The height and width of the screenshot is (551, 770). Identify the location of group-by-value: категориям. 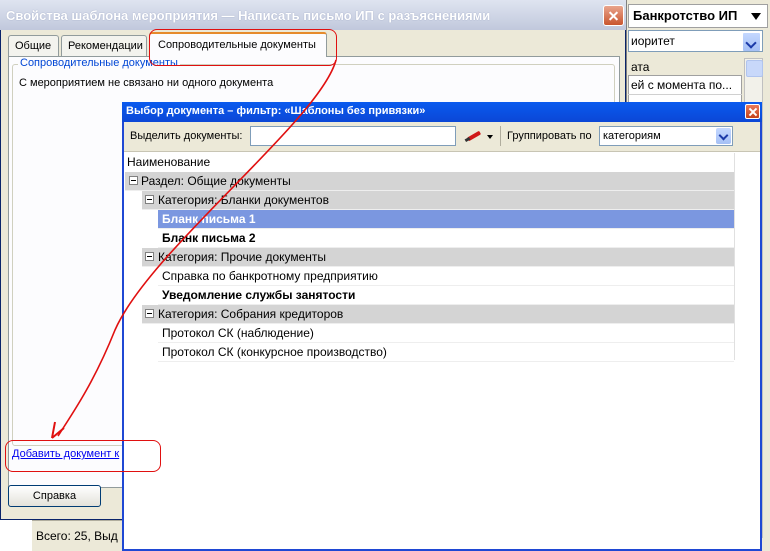
(632, 136).